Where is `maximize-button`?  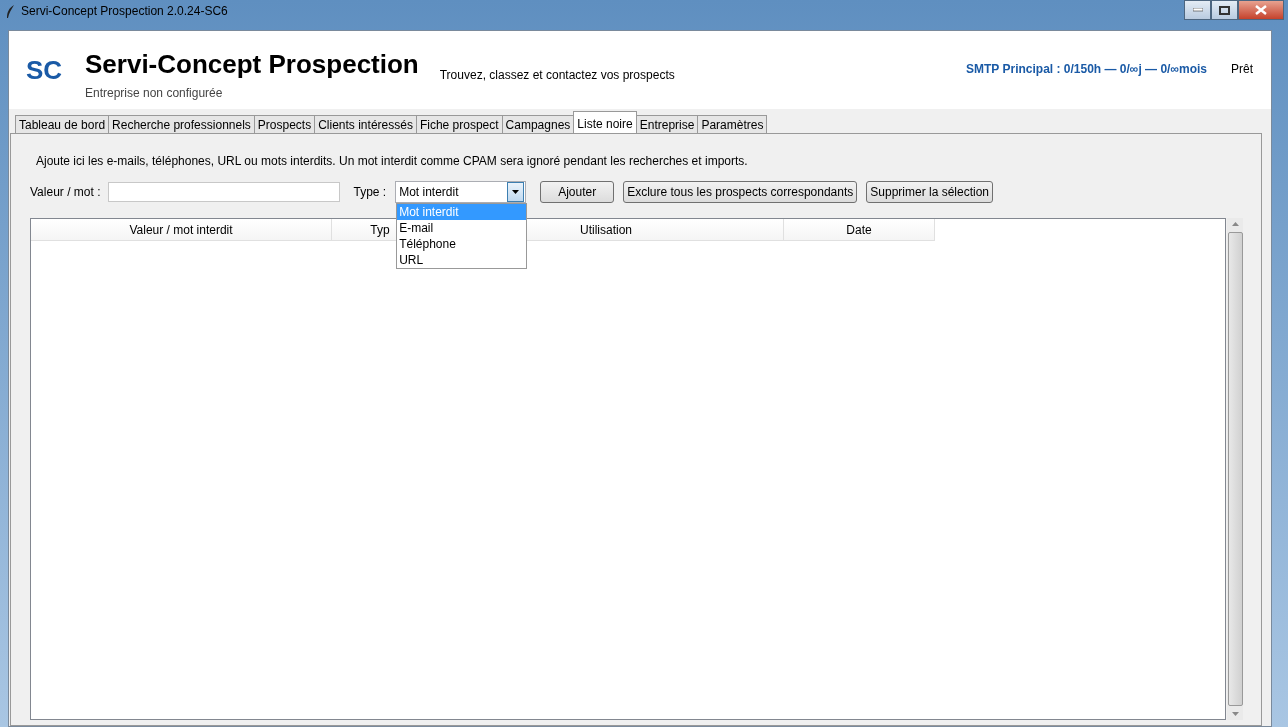
maximize-button is located at coordinates (1224, 10).